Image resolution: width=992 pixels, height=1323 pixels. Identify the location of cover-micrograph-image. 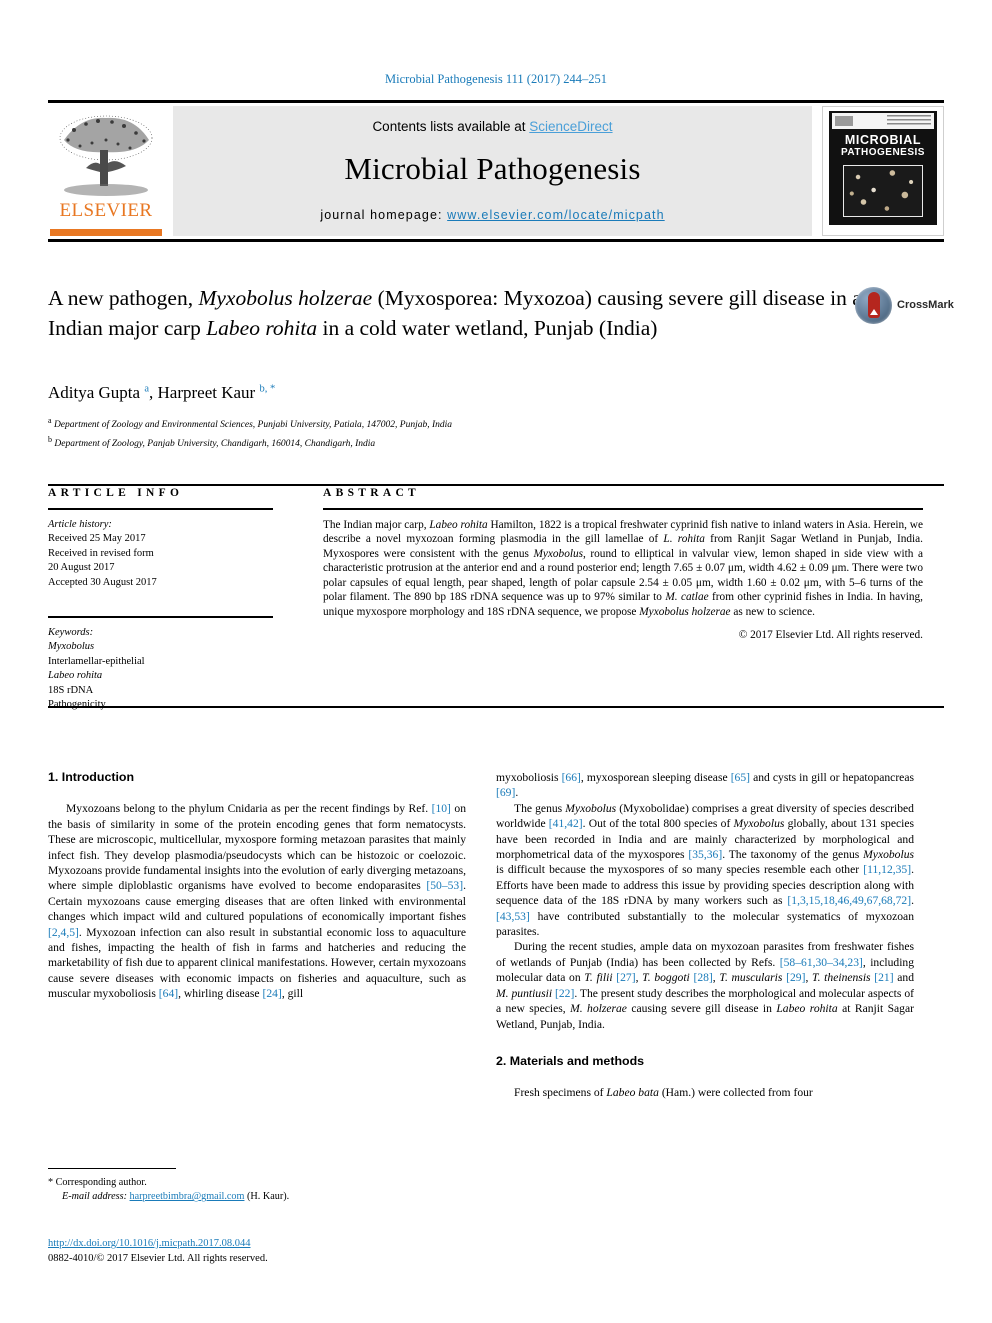
(883, 191).